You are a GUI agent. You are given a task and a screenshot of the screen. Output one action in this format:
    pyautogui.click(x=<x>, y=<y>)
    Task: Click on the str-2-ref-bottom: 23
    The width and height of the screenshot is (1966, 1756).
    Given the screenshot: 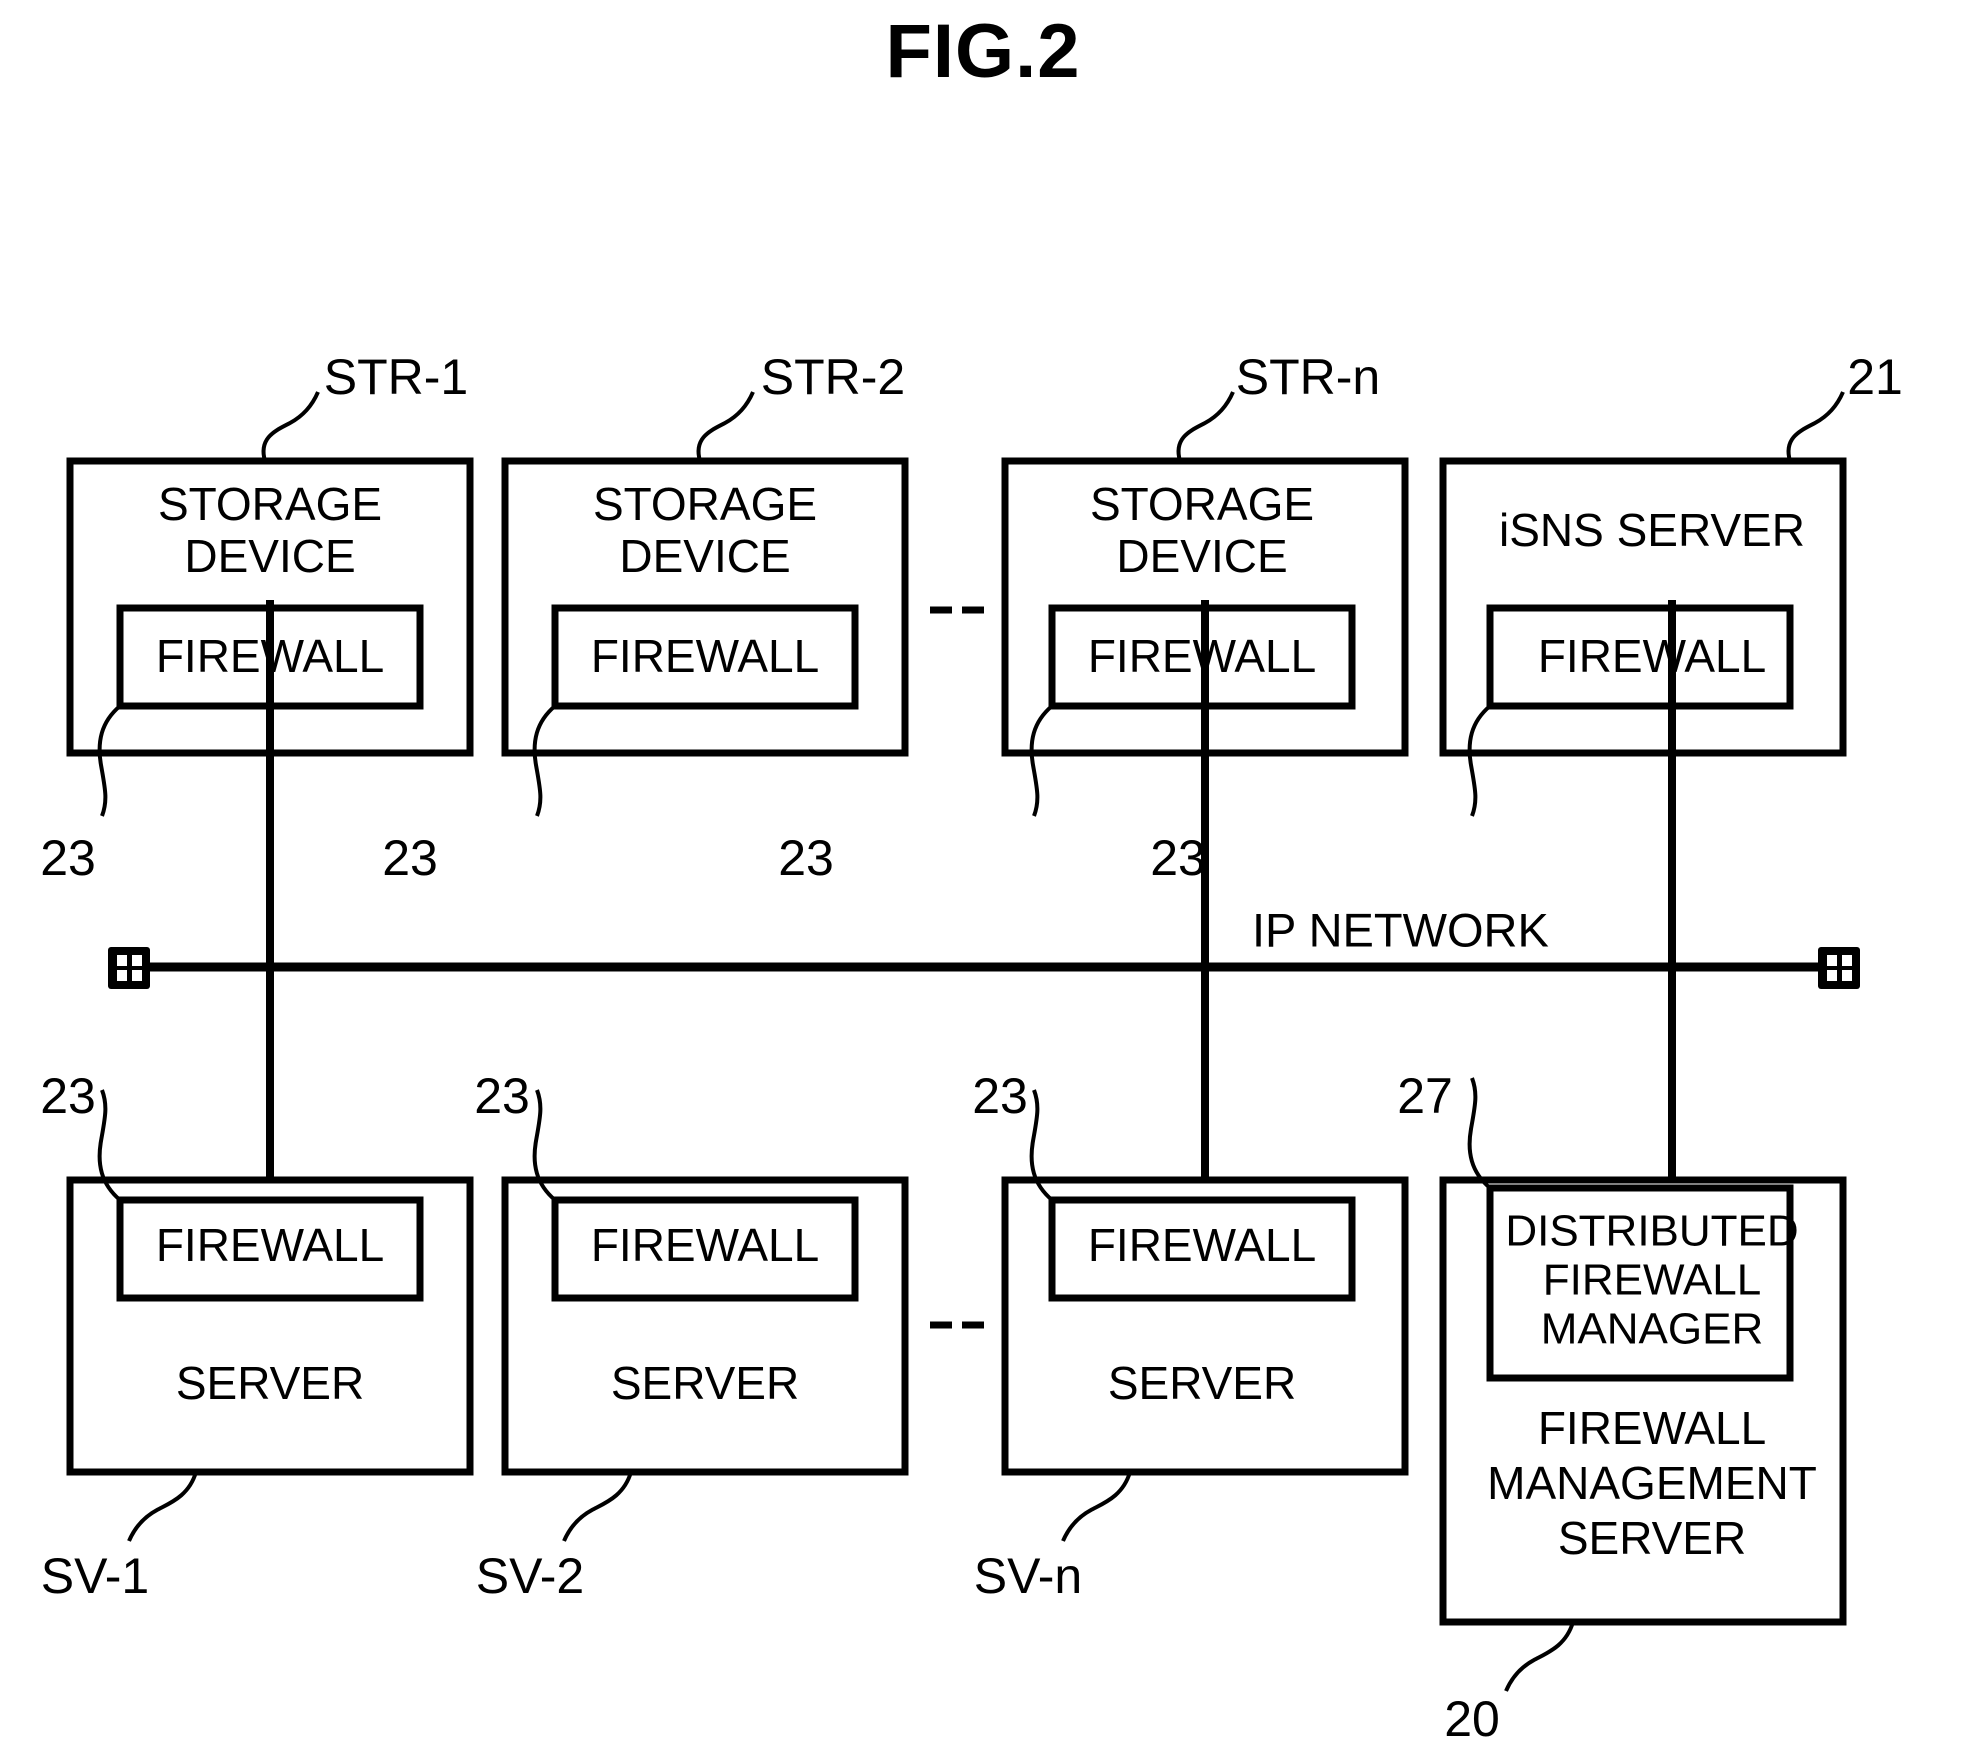 What is the action you would take?
    pyautogui.click(x=410, y=858)
    